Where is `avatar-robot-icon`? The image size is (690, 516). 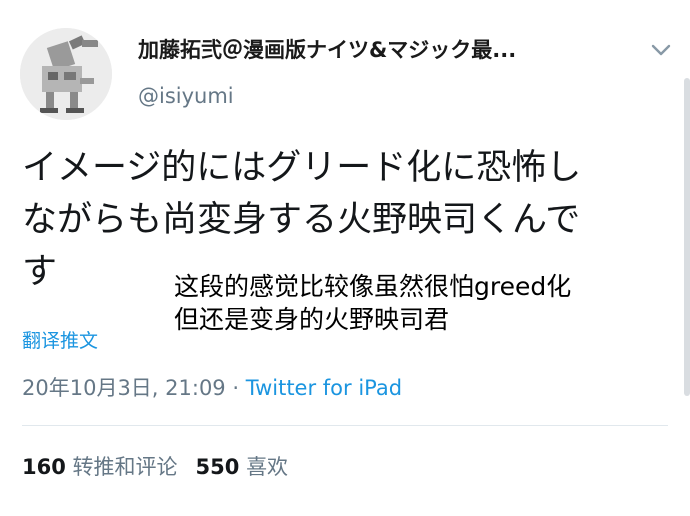
avatar-robot-icon is located at coordinates (66, 74).